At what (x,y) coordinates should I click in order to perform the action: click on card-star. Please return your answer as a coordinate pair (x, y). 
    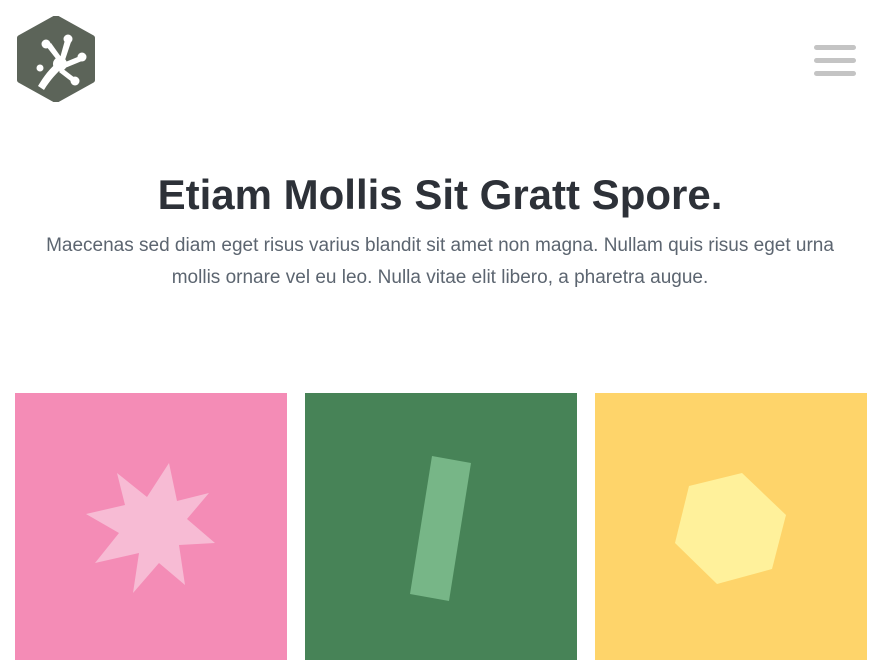
    Looking at the image, I should click on (151, 526).